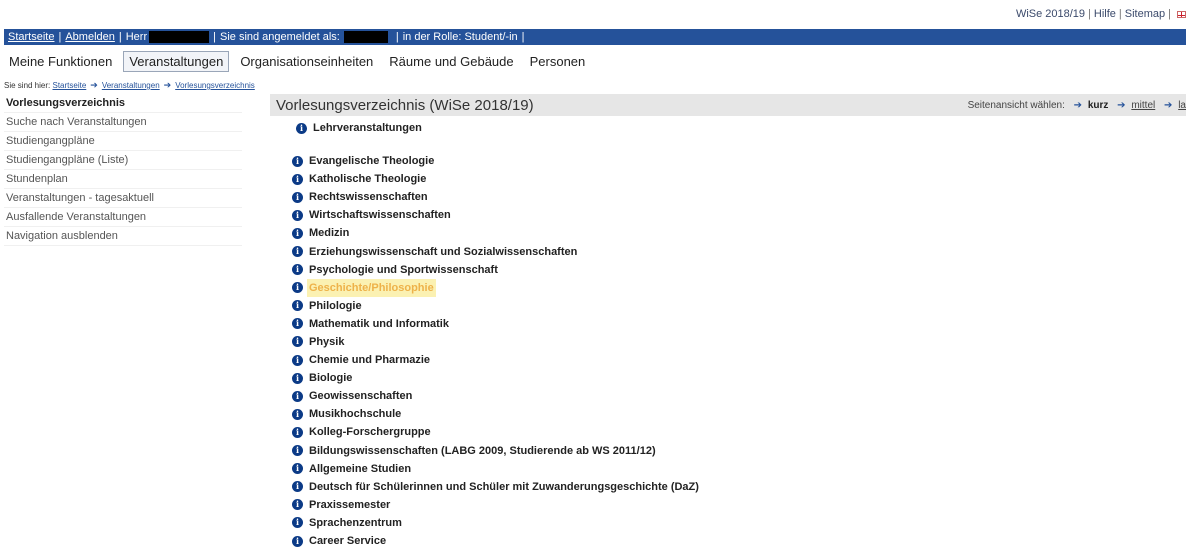 The width and height of the screenshot is (1186, 551). I want to click on category-item: i Wirtschaftswissenschaften, so click(495, 215).